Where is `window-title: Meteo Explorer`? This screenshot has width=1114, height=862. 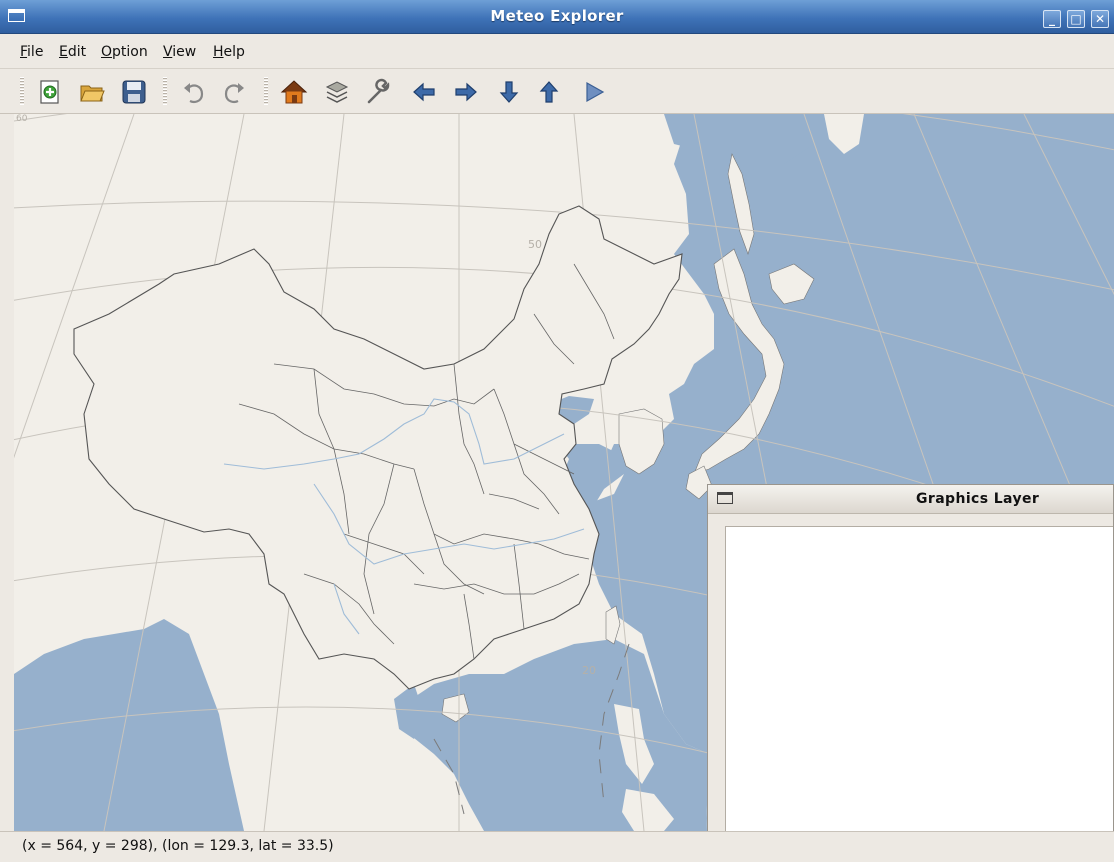
window-title: Meteo Explorer is located at coordinates (557, 16).